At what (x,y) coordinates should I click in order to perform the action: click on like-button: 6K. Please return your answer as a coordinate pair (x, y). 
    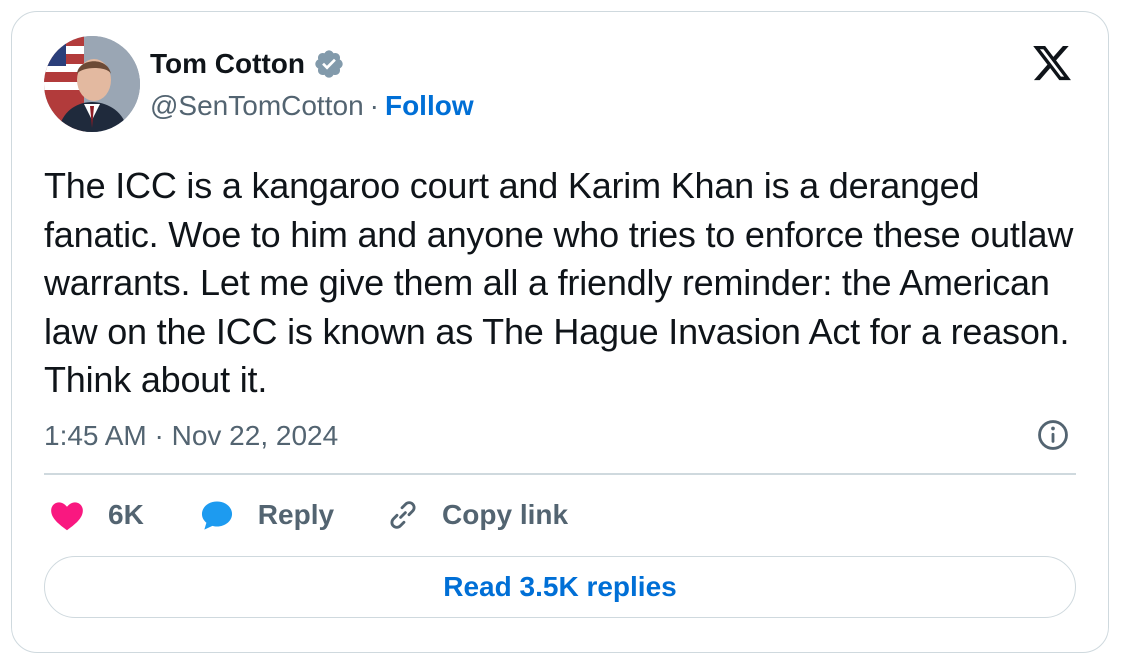
    Looking at the image, I should click on (96, 515).